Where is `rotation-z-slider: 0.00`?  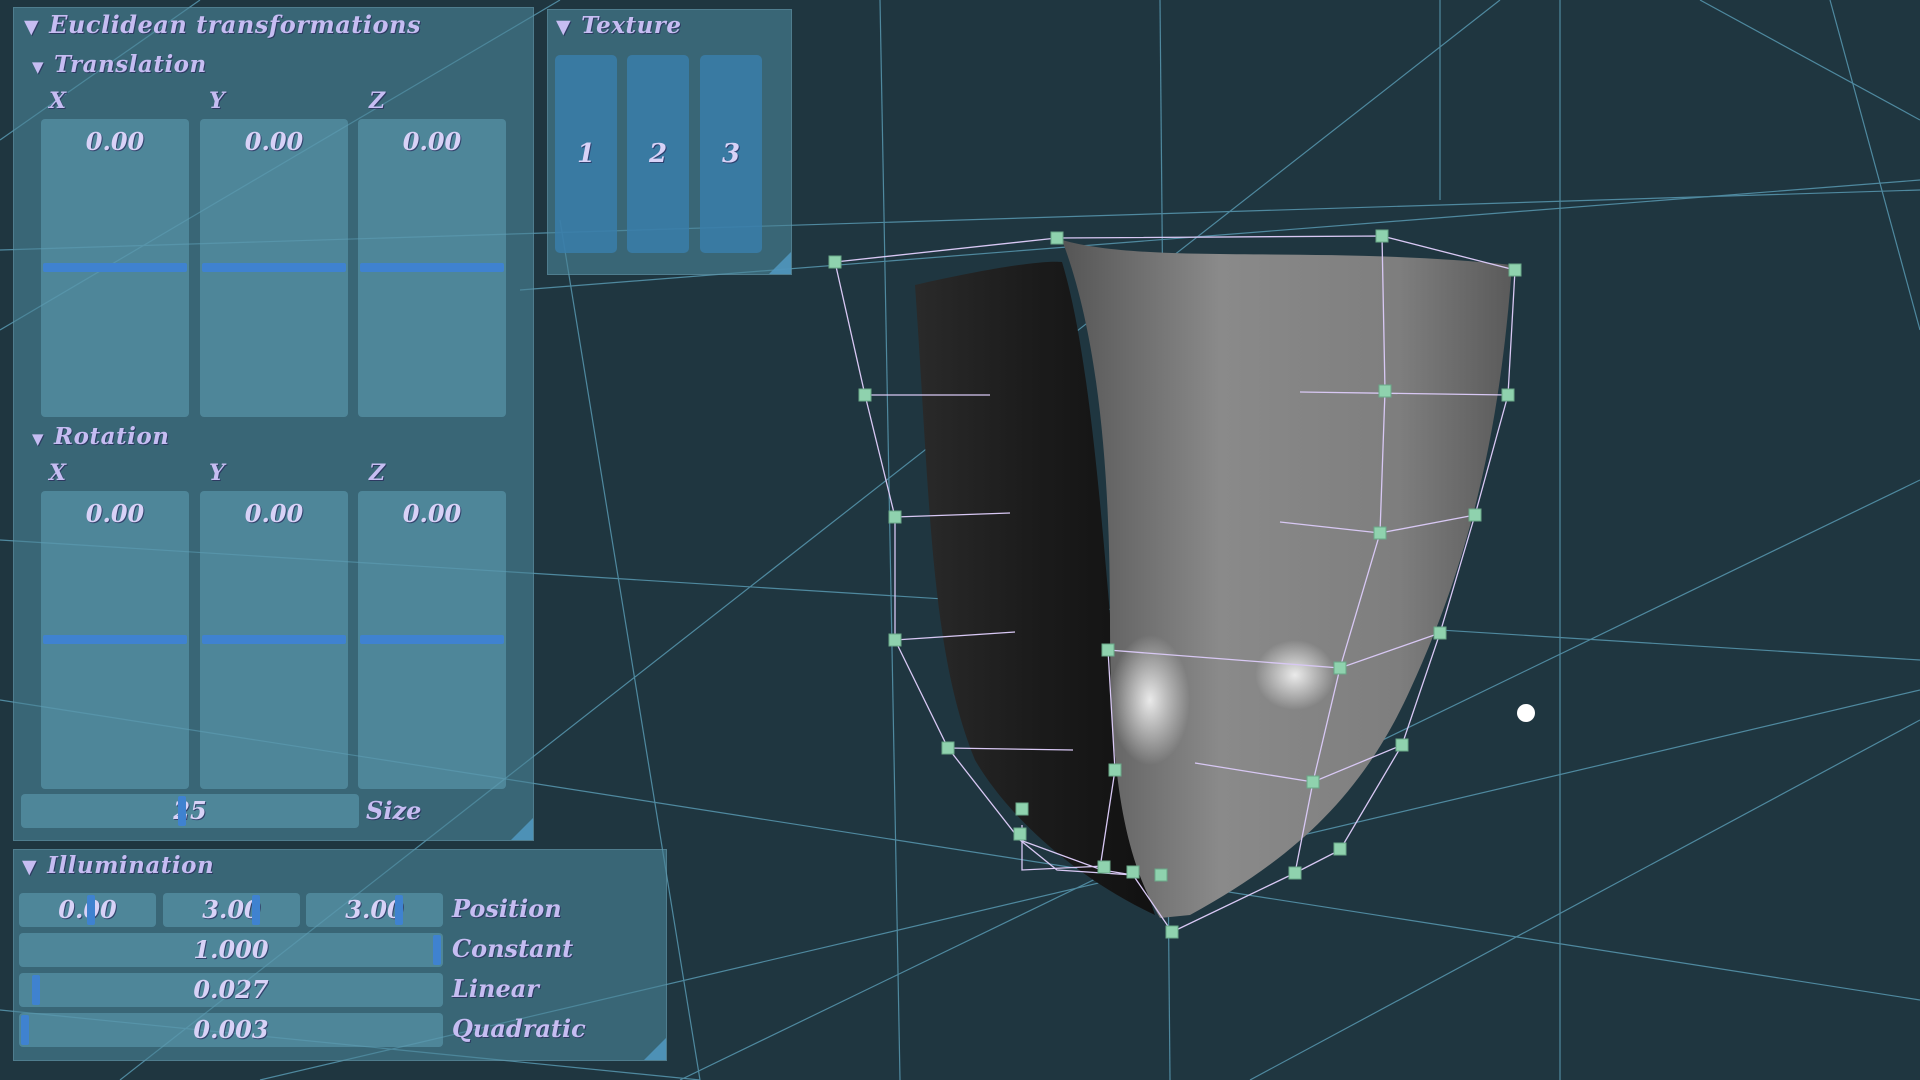
rotation-z-slider: 0.00 is located at coordinates (432, 640).